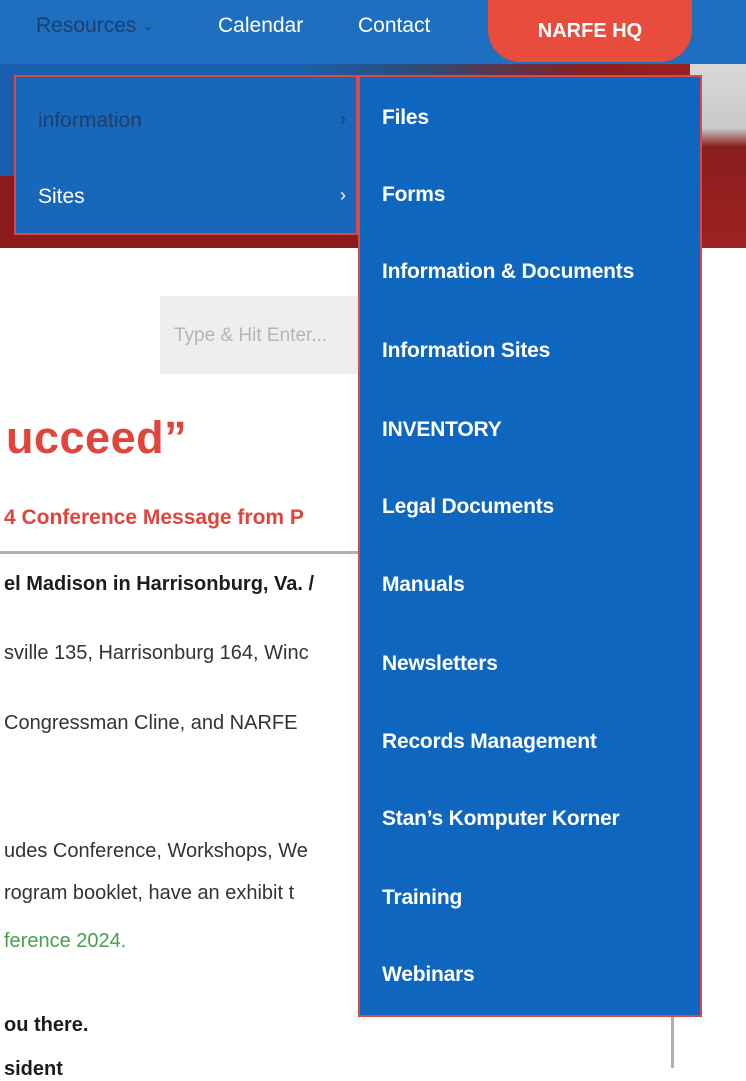 The width and height of the screenshot is (746, 1081). Describe the element at coordinates (468, 507) in the screenshot. I see `submenu-item-legal-documents: Legal Documents` at that location.